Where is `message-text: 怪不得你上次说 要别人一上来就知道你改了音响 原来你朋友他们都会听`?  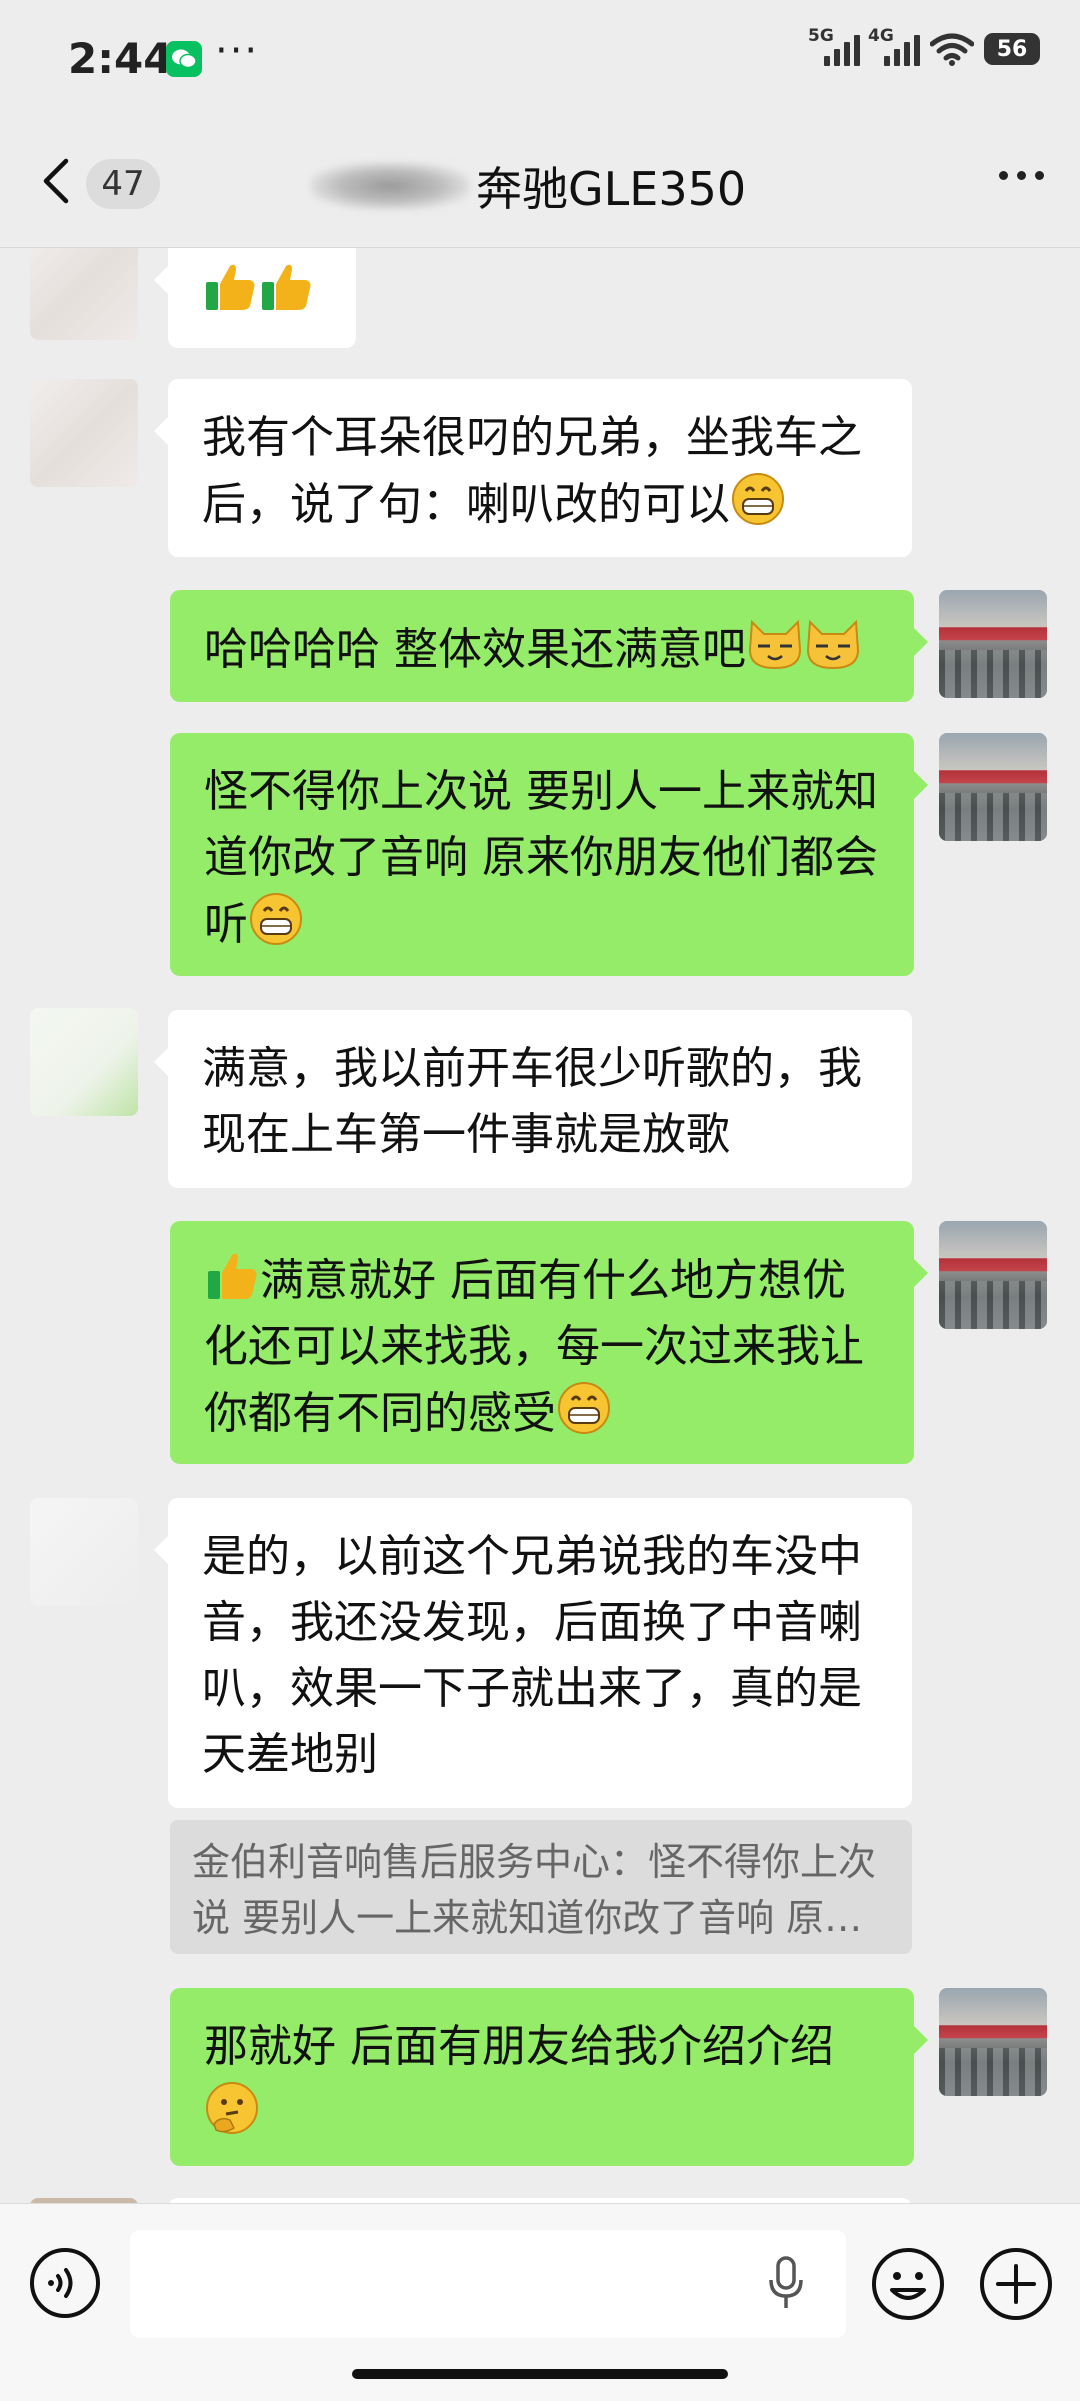
message-text: 怪不得你上次说 要别人一上来就知道你改了音响 原来你朋友他们都会听 is located at coordinates (541, 858).